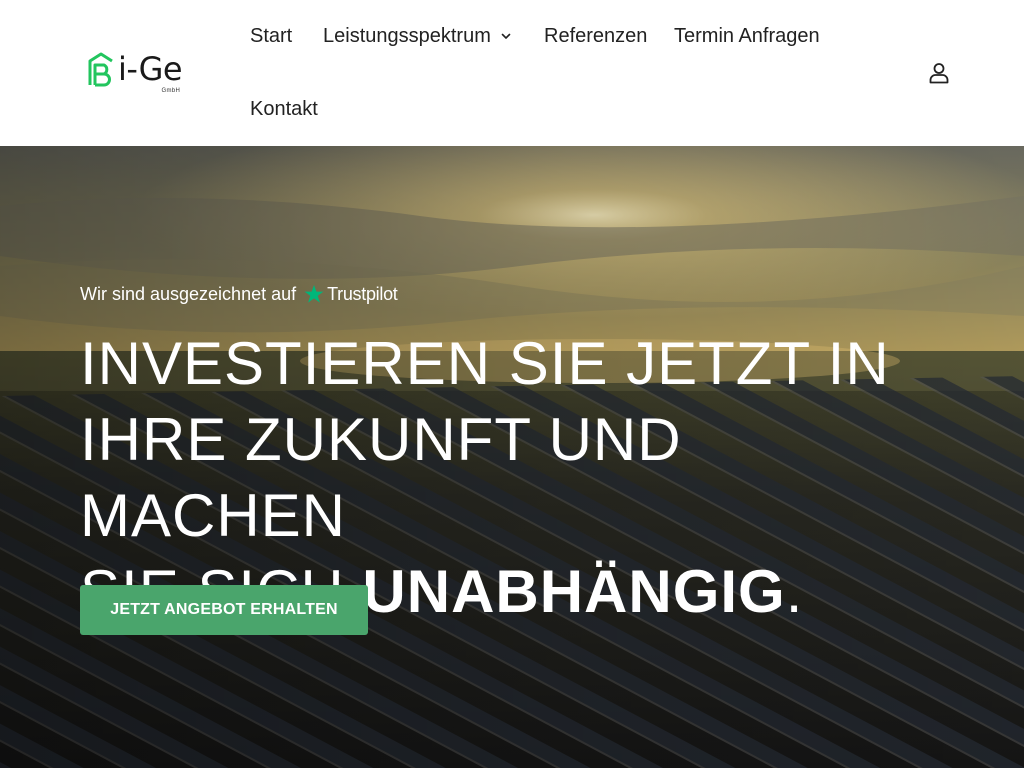 The height and width of the screenshot is (768, 1024). What do you see at coordinates (381, 477) in the screenshot?
I see `headline-line-2: IHRE ZUKUNFT UND MACHEN` at bounding box center [381, 477].